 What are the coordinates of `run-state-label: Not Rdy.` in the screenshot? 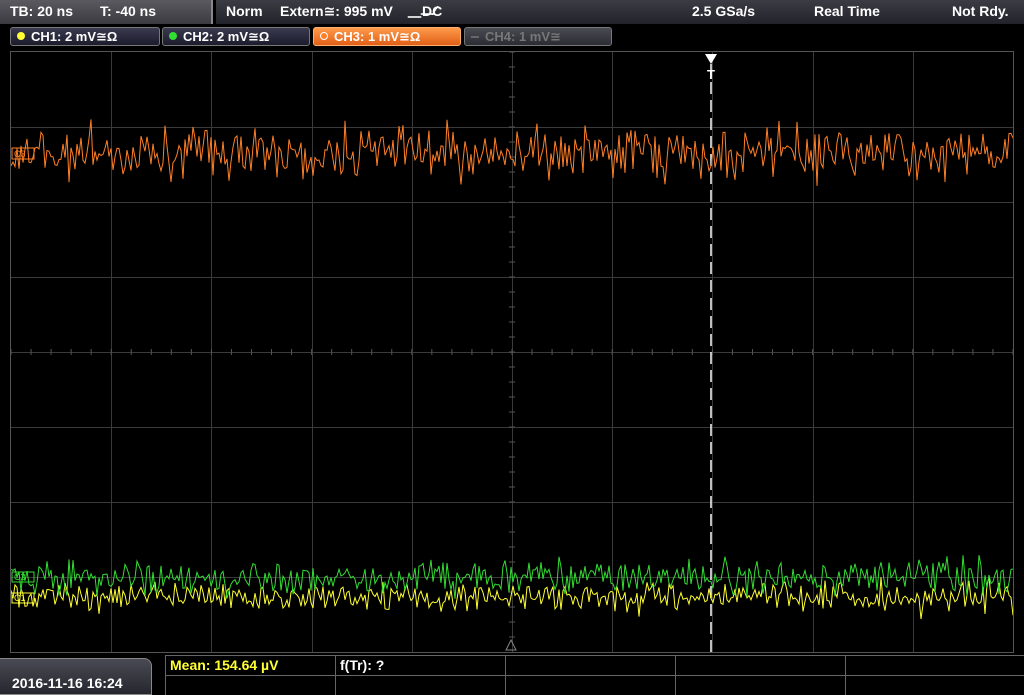 It's located at (980, 11).